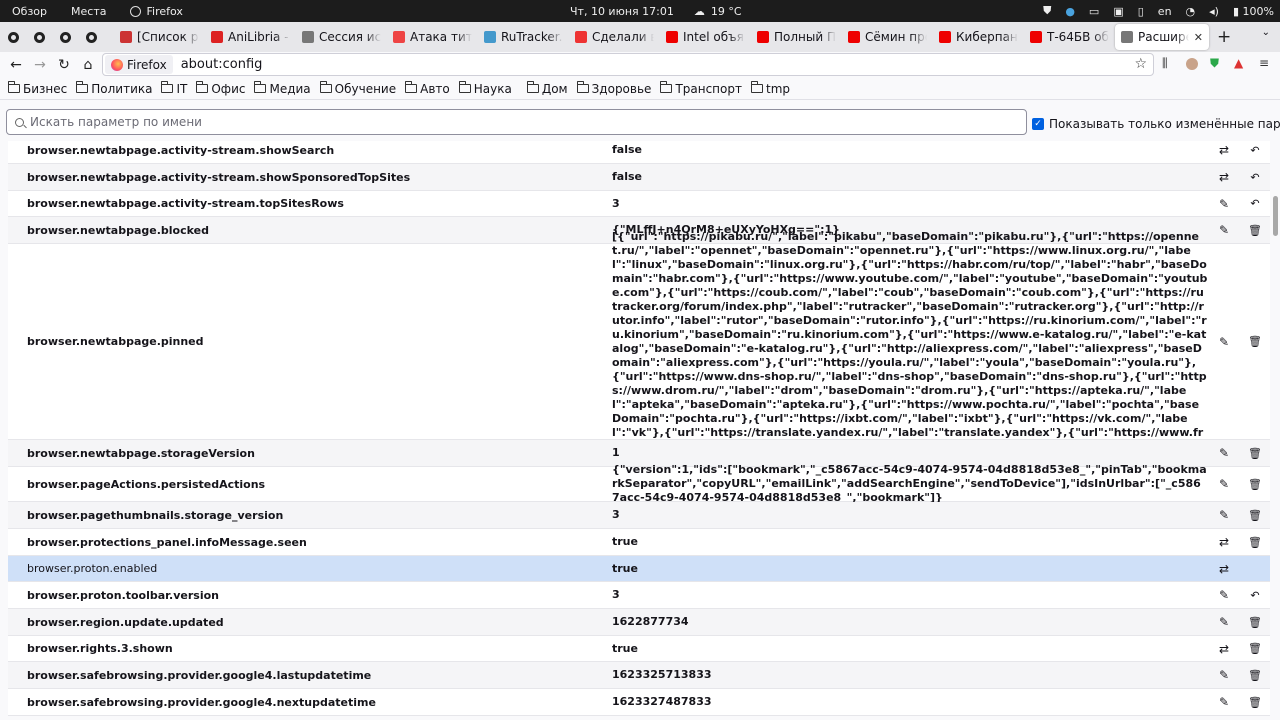  What do you see at coordinates (1214, 11) in the screenshot?
I see `volume-icon: ◂)` at bounding box center [1214, 11].